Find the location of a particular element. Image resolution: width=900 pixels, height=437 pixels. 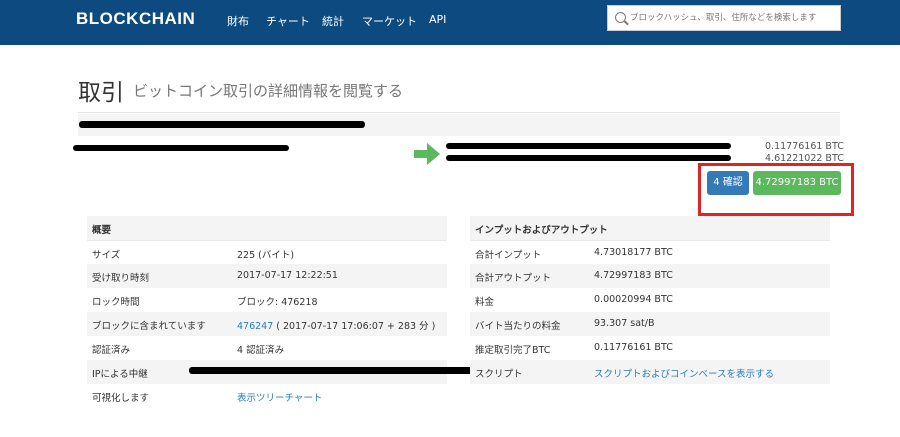

row-value: 4.73018177 BTC is located at coordinates (633, 252).